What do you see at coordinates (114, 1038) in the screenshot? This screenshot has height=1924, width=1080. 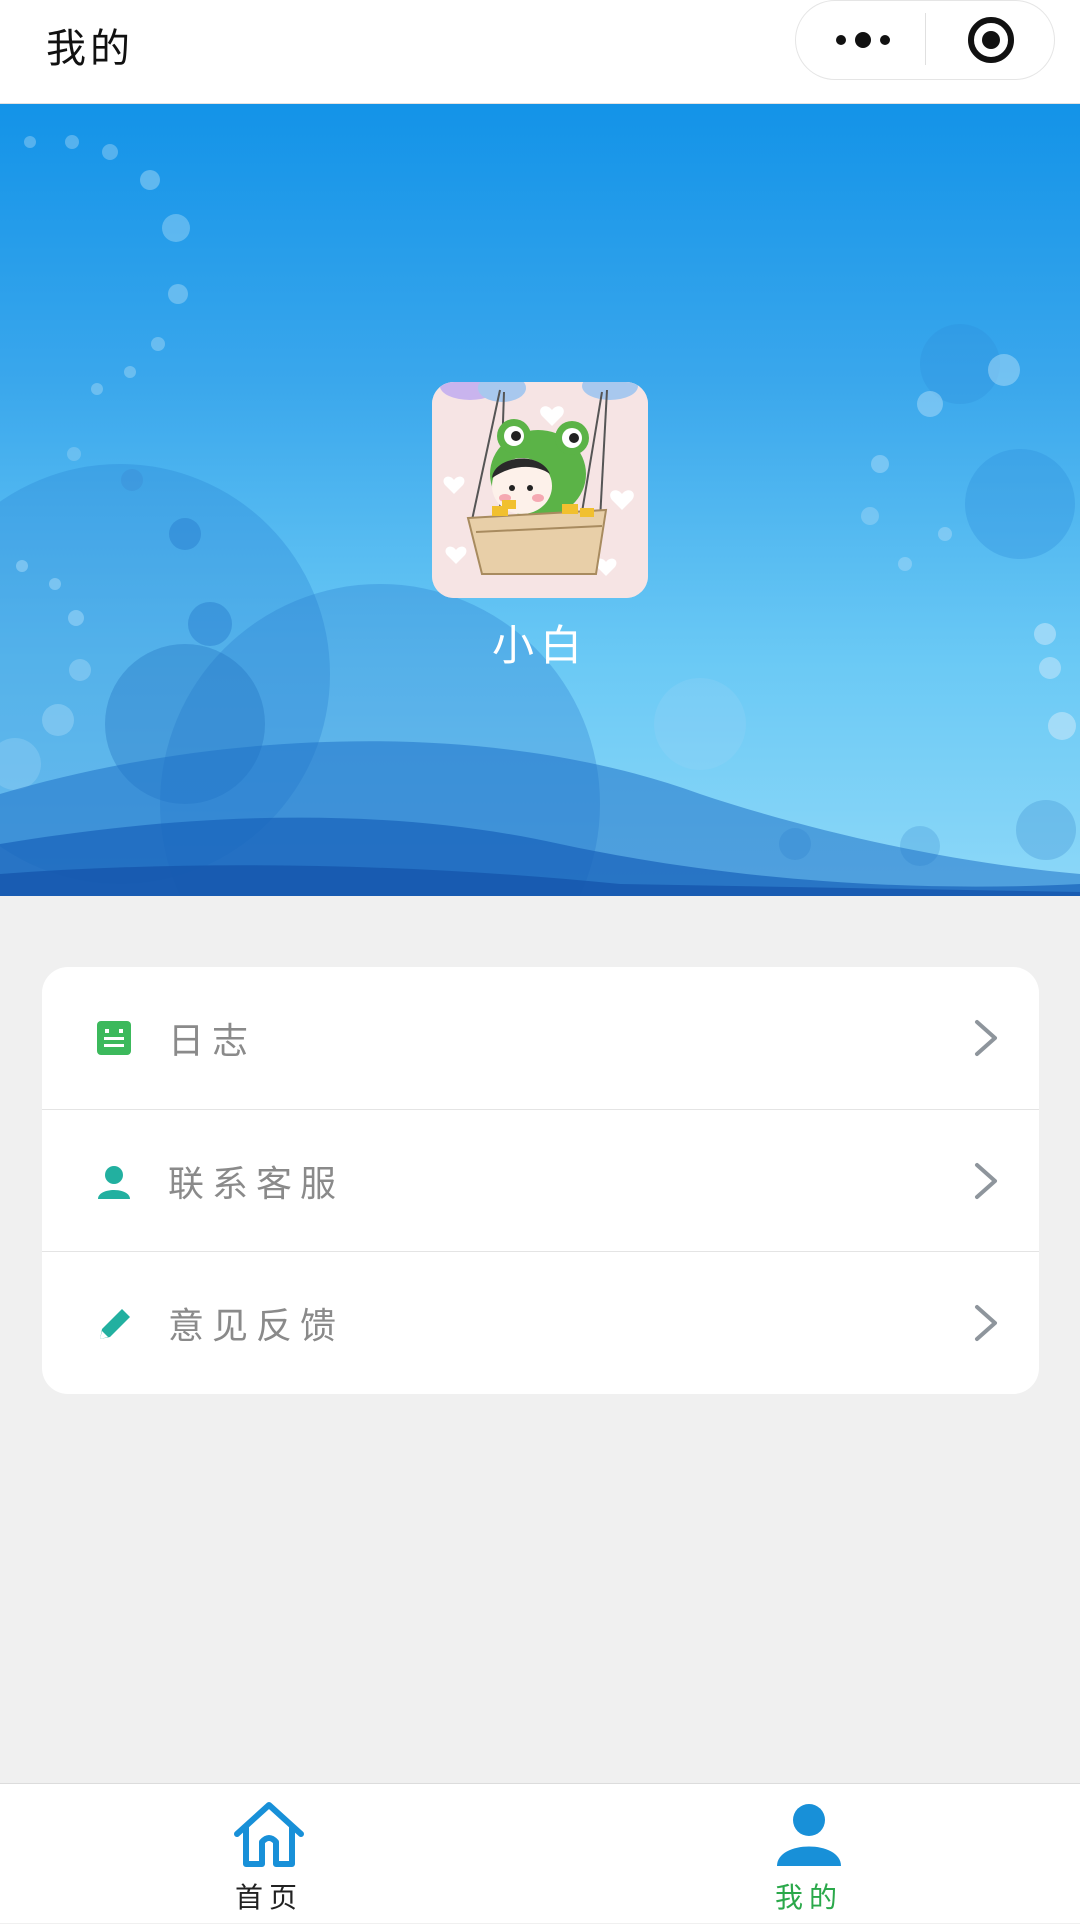 I see `log-notebook-icon` at bounding box center [114, 1038].